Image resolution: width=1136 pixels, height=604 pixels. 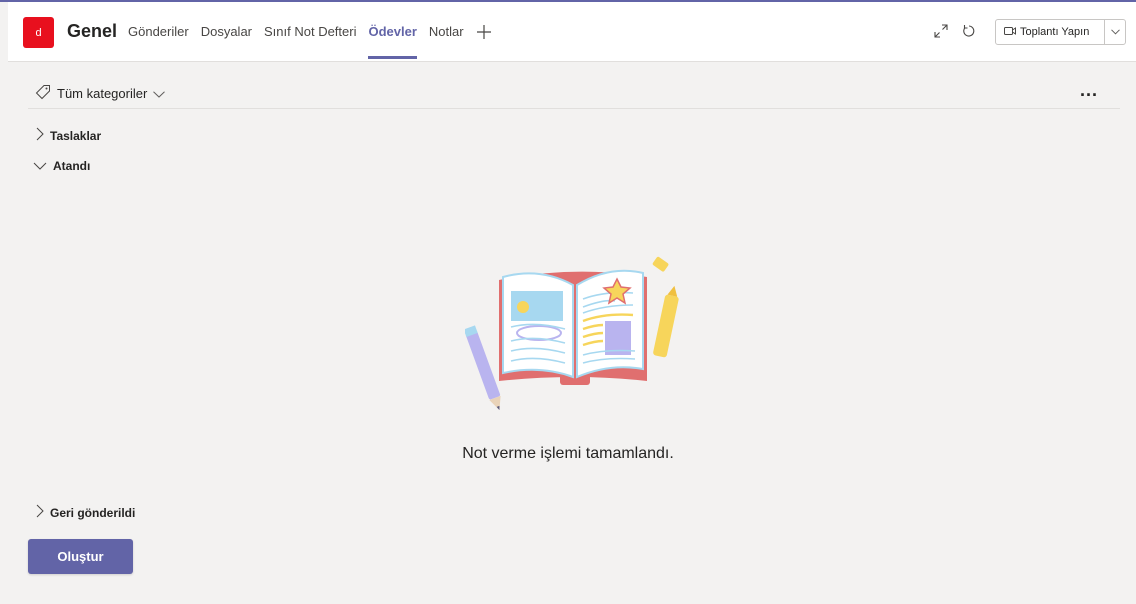 I want to click on meet-now-label: Toplantı Yapın, so click(x=1055, y=32).